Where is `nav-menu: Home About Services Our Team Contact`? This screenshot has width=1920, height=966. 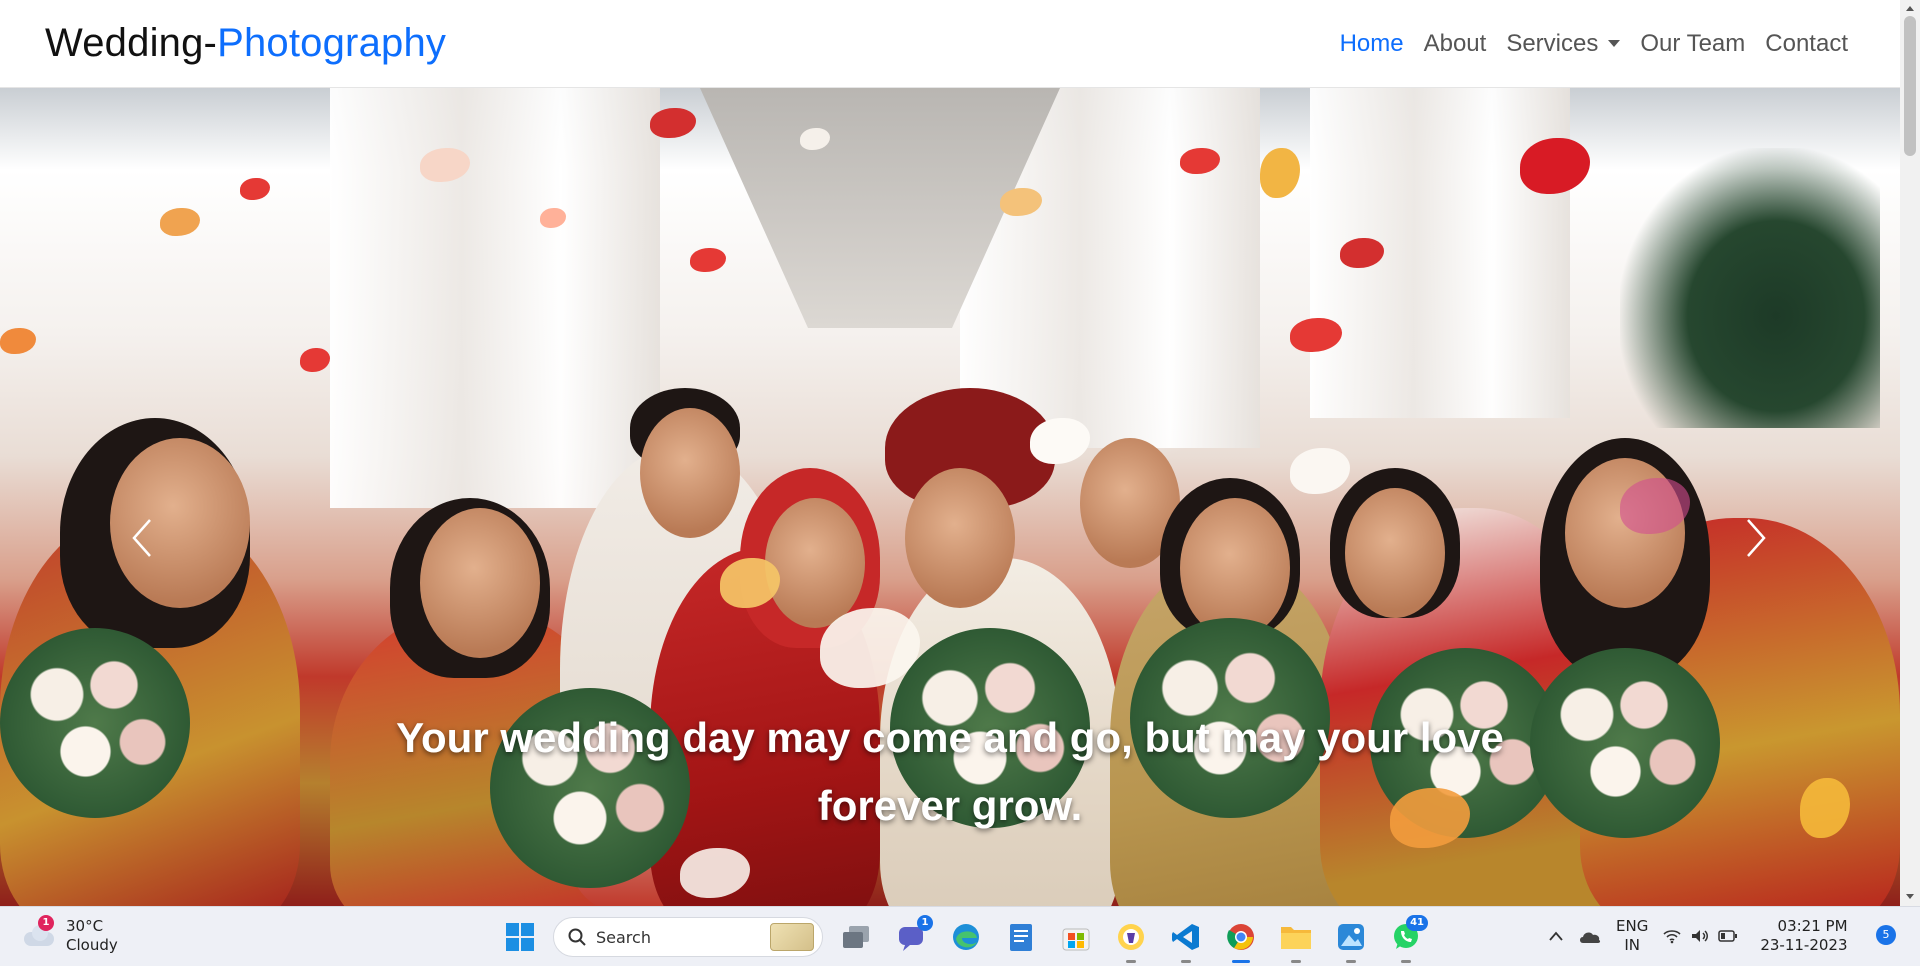
nav-menu: Home About Services Our Team Contact is located at coordinates (1594, 44).